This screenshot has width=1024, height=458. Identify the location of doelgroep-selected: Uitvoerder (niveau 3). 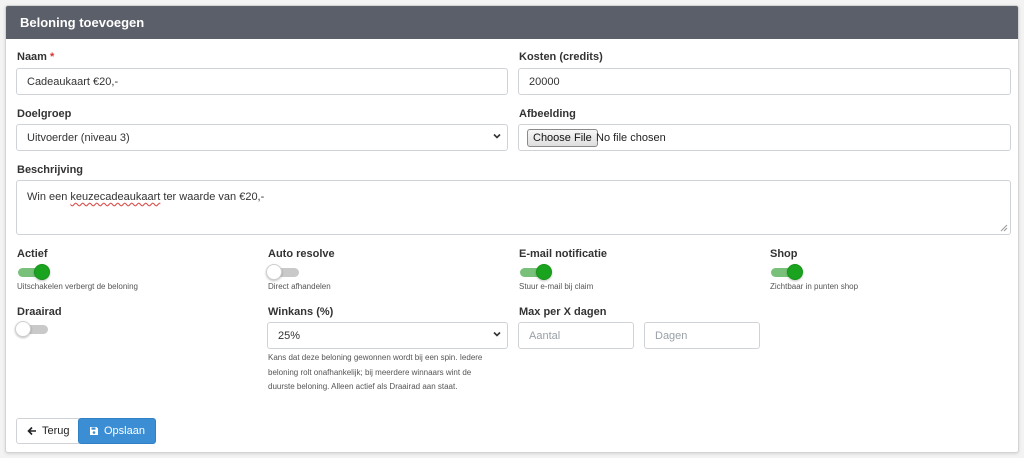
(78, 138).